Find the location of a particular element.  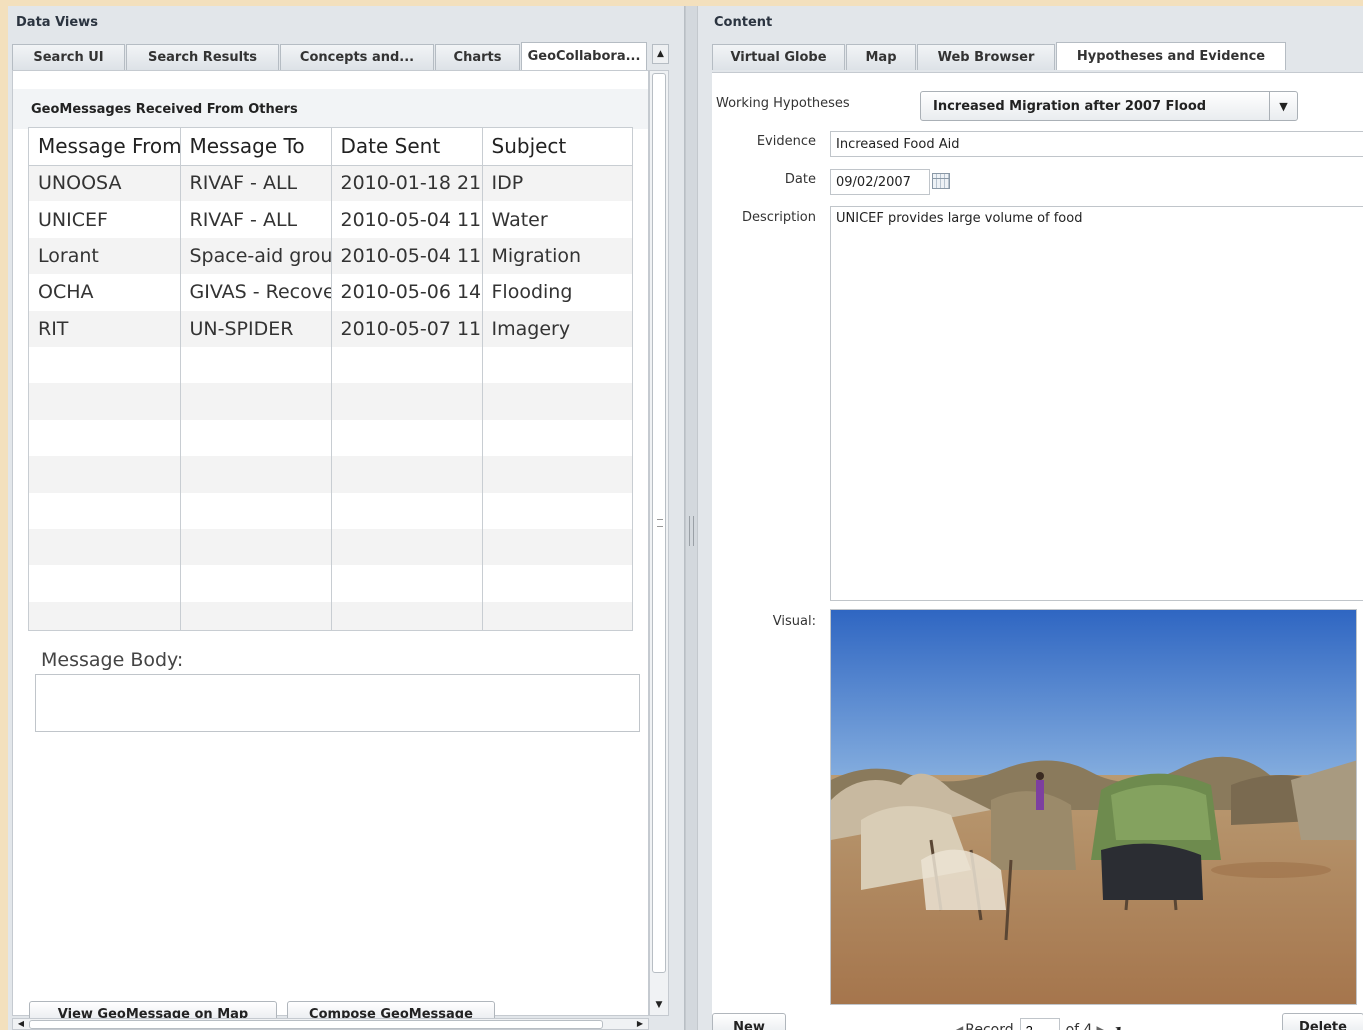

tab-search-results: Search Results is located at coordinates (202, 57).